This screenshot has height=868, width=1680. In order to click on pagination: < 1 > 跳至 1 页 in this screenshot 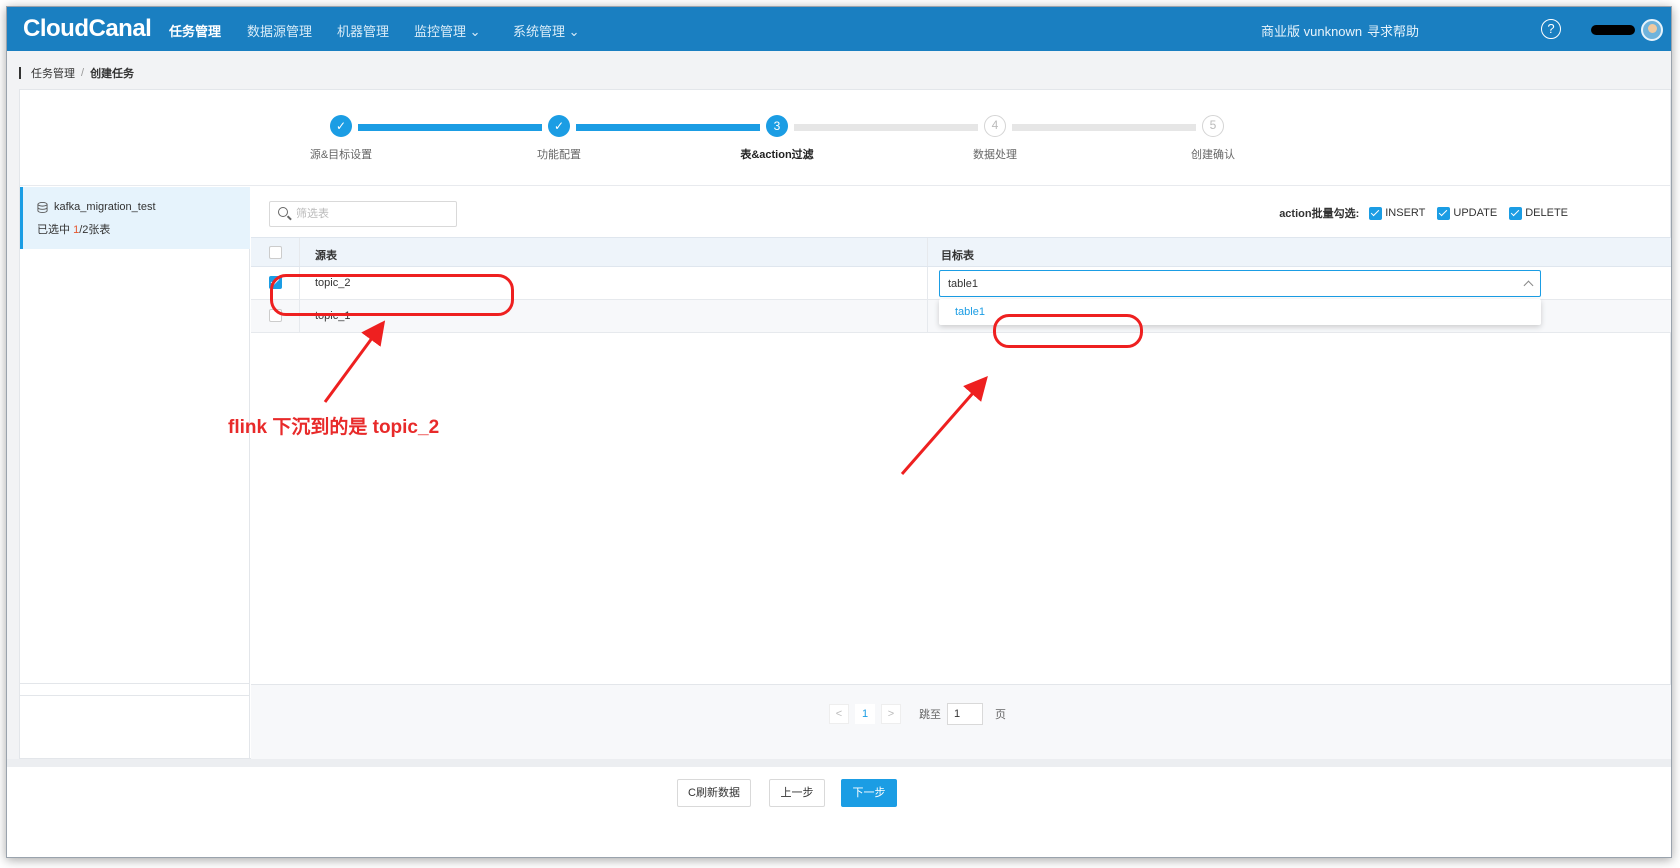, I will do `click(917, 714)`.